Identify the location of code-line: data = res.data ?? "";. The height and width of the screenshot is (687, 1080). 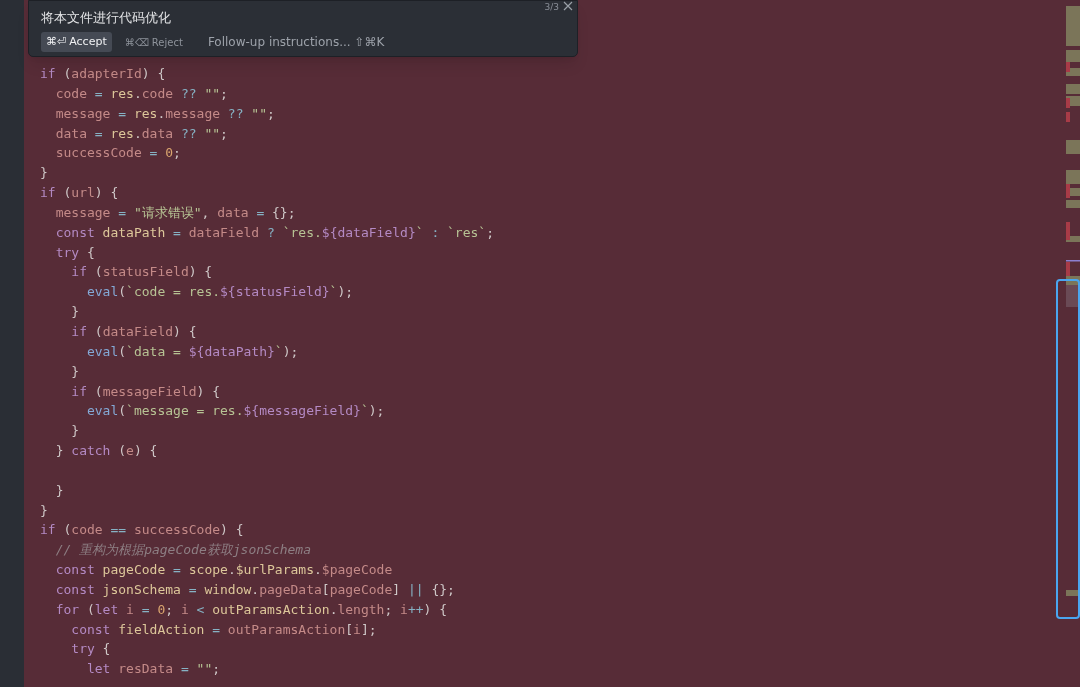
(141, 133).